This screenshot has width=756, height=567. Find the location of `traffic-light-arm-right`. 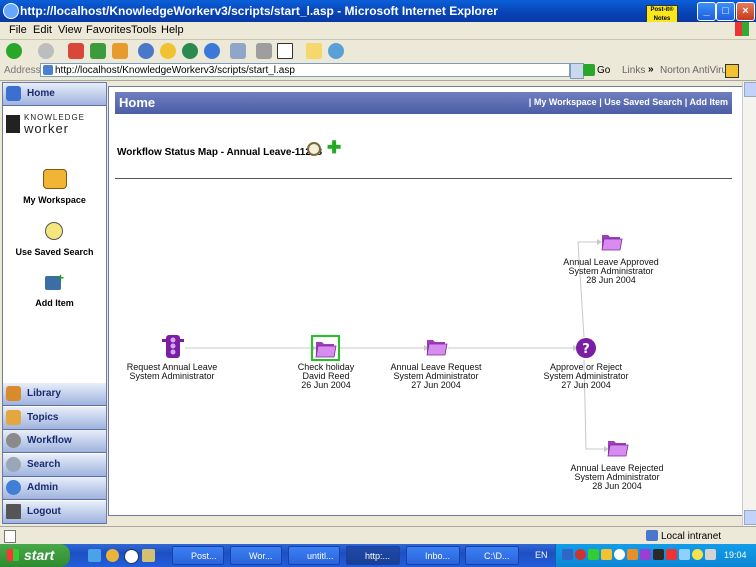

traffic-light-arm-right is located at coordinates (182, 340).